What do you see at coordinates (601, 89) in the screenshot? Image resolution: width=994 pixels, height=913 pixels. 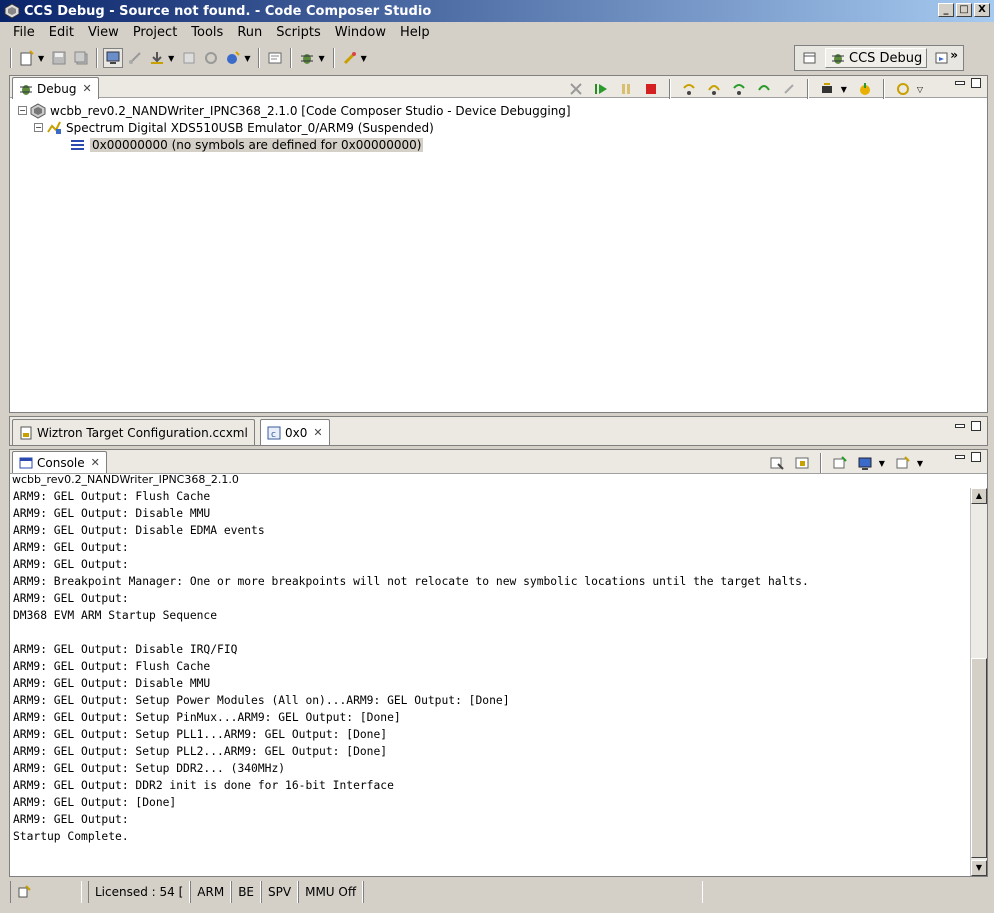 I see `resume-icon` at bounding box center [601, 89].